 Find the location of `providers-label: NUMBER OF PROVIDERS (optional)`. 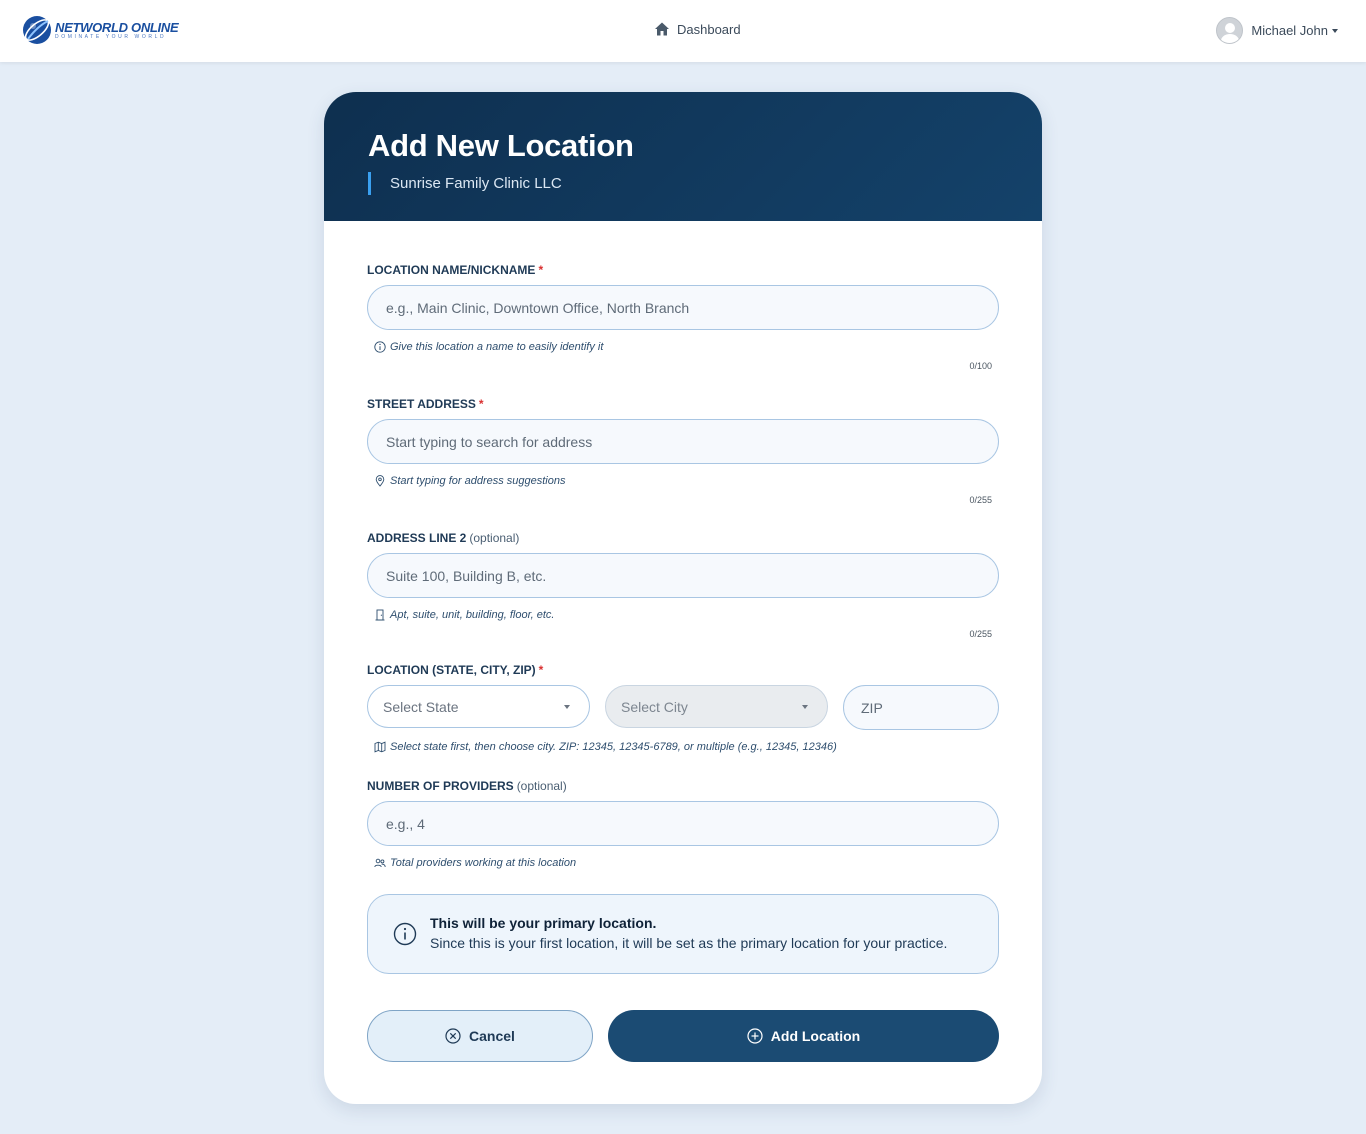

providers-label: NUMBER OF PROVIDERS (optional) is located at coordinates (467, 786).